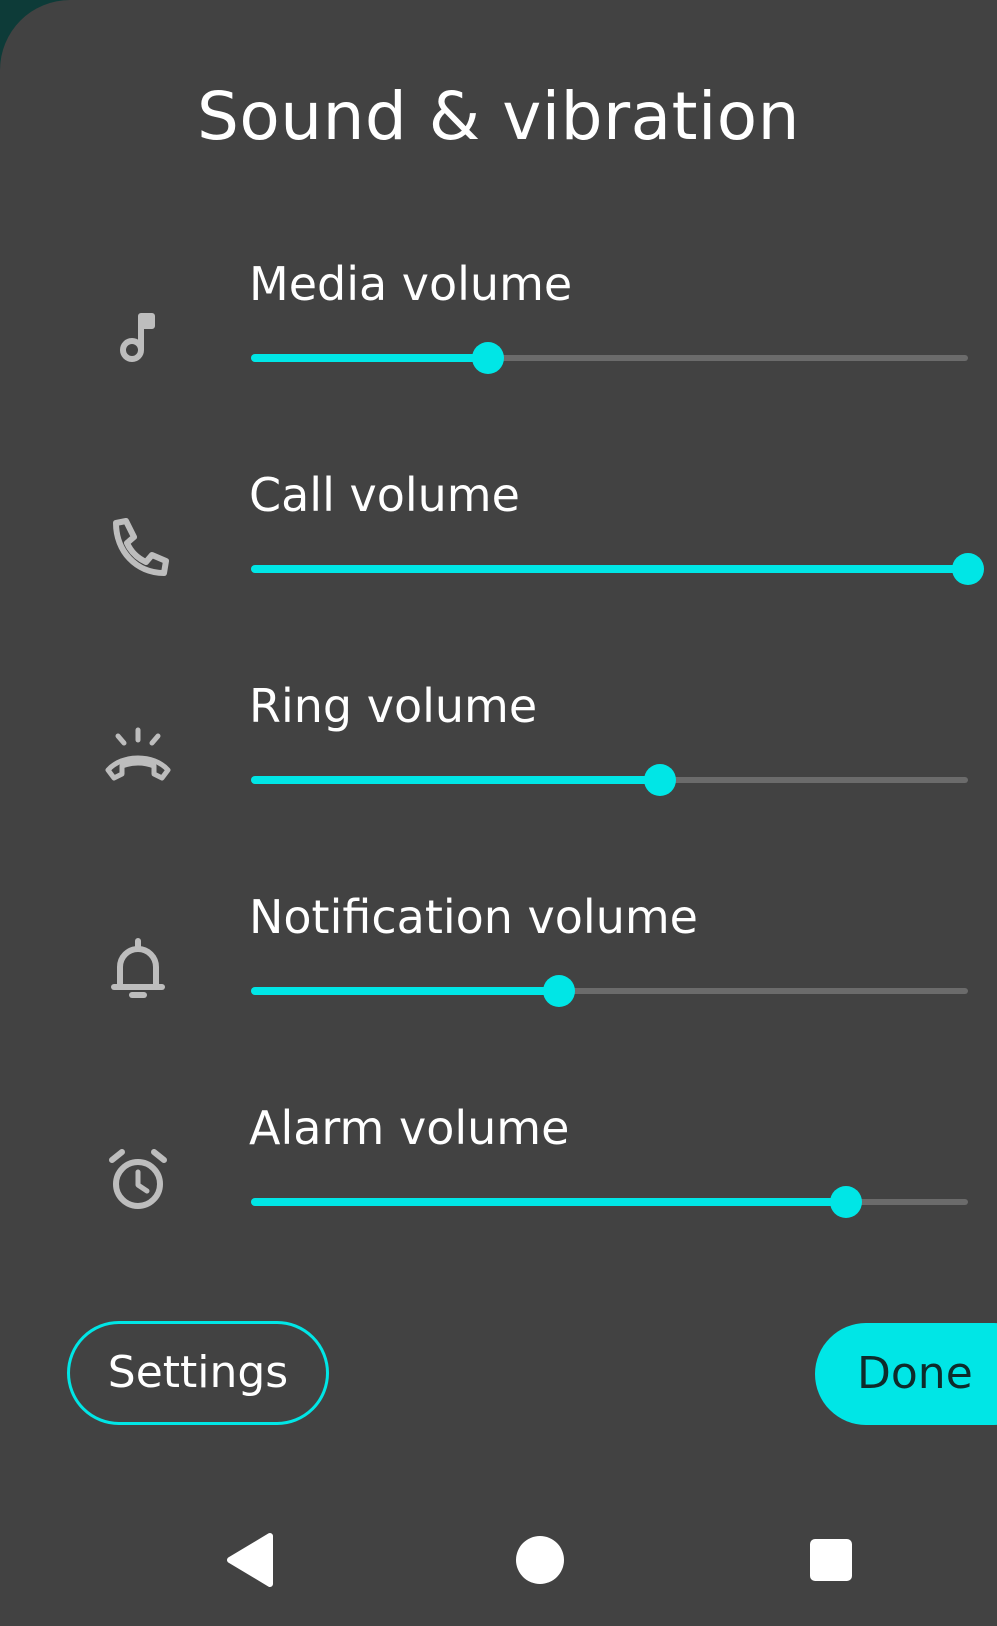  Describe the element at coordinates (498, 1563) in the screenshot. I see `system-navigation-bar` at that location.